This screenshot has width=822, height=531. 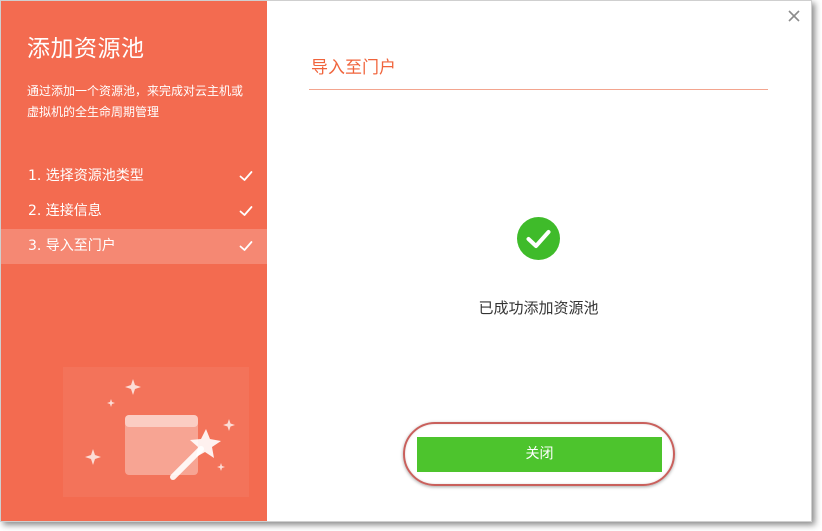 I want to click on close-button: 关闭, so click(x=539, y=454).